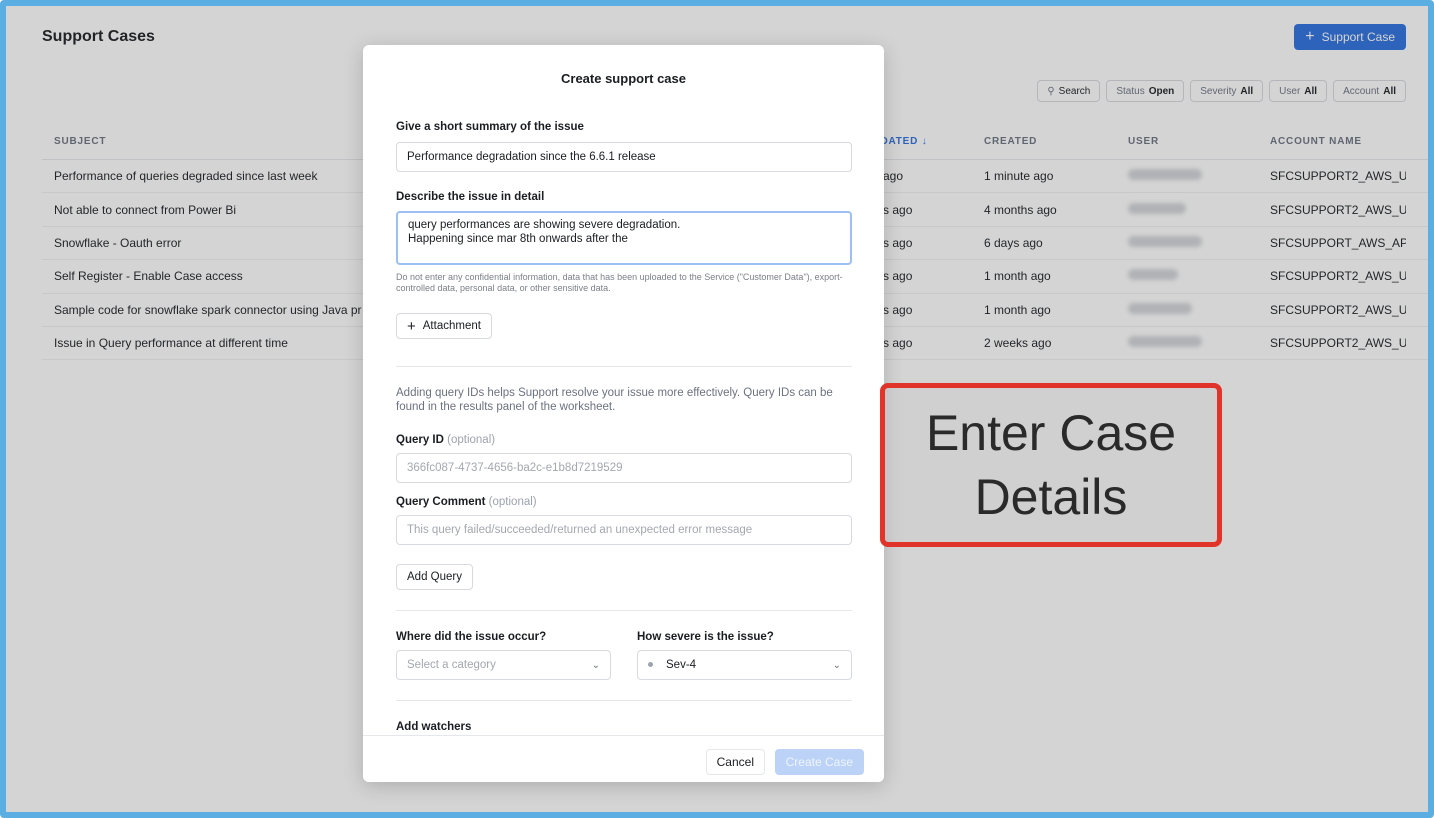  Describe the element at coordinates (420, 440) in the screenshot. I see `query-id-label-text: Query ID` at that location.